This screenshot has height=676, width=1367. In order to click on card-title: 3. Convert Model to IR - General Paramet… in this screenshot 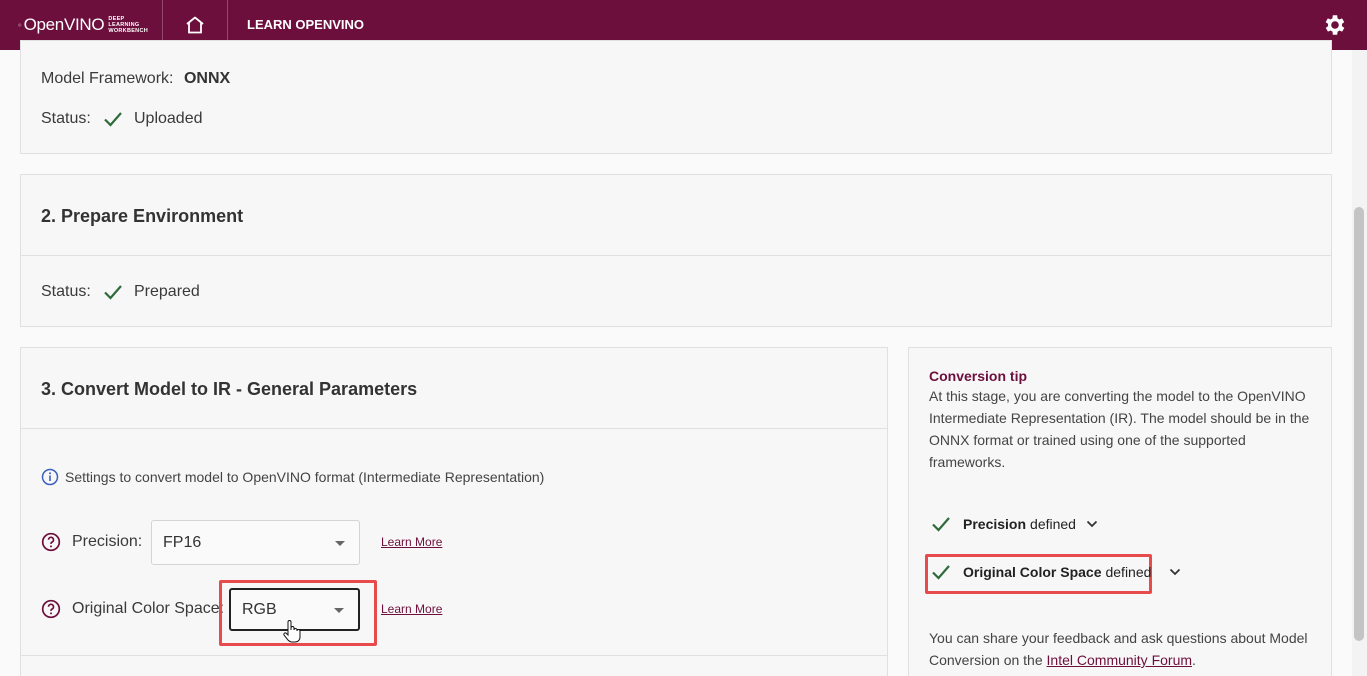, I will do `click(229, 389)`.